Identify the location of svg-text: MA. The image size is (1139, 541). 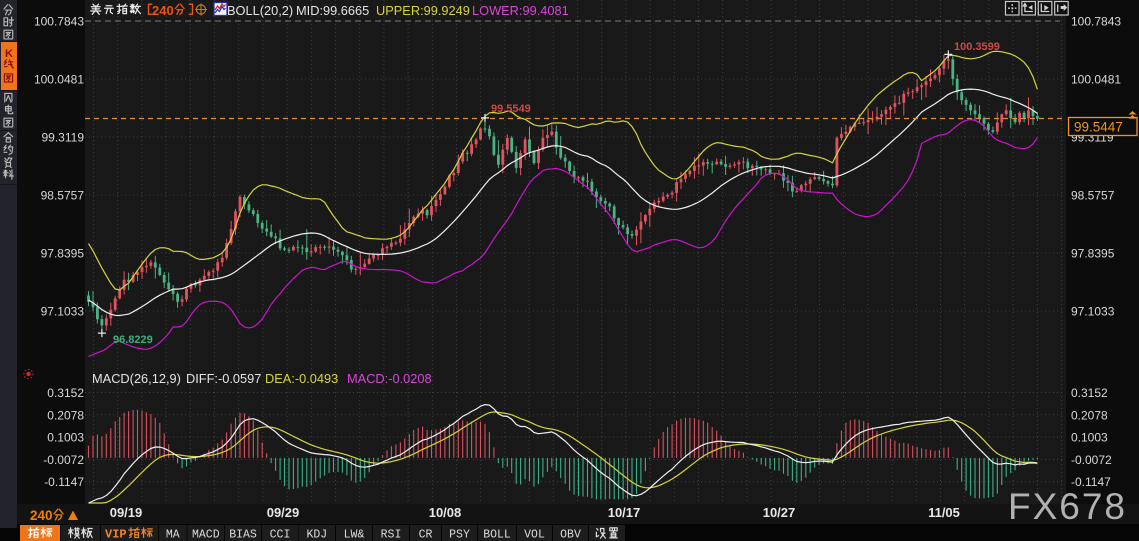
(173, 535).